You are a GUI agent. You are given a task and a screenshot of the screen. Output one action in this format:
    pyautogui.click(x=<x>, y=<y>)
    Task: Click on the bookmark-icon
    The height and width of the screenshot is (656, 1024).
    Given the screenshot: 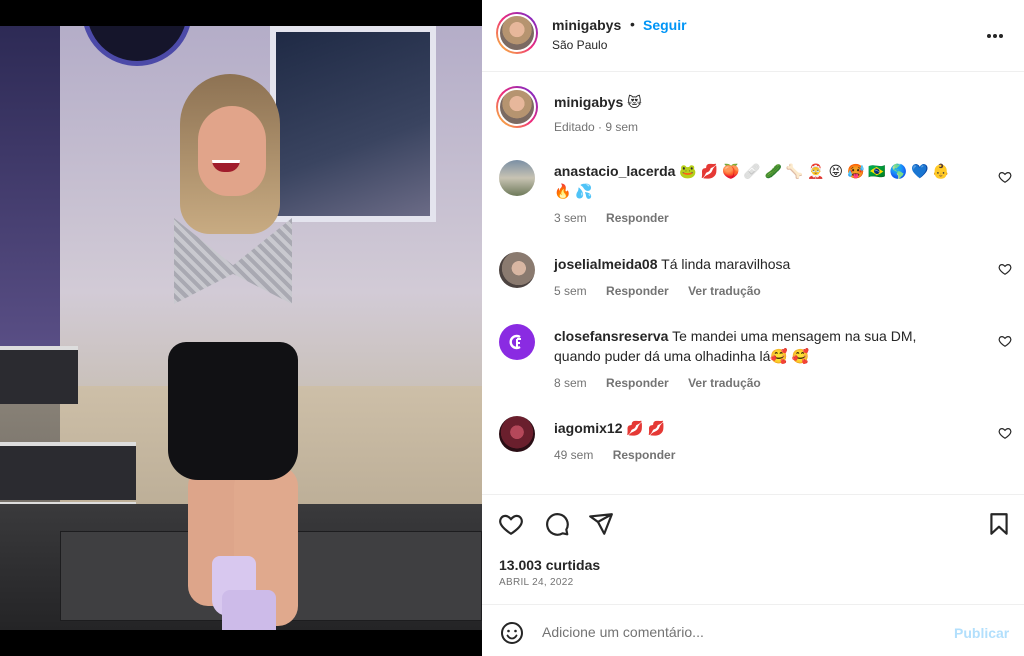 What is the action you would take?
    pyautogui.click(x=999, y=524)
    